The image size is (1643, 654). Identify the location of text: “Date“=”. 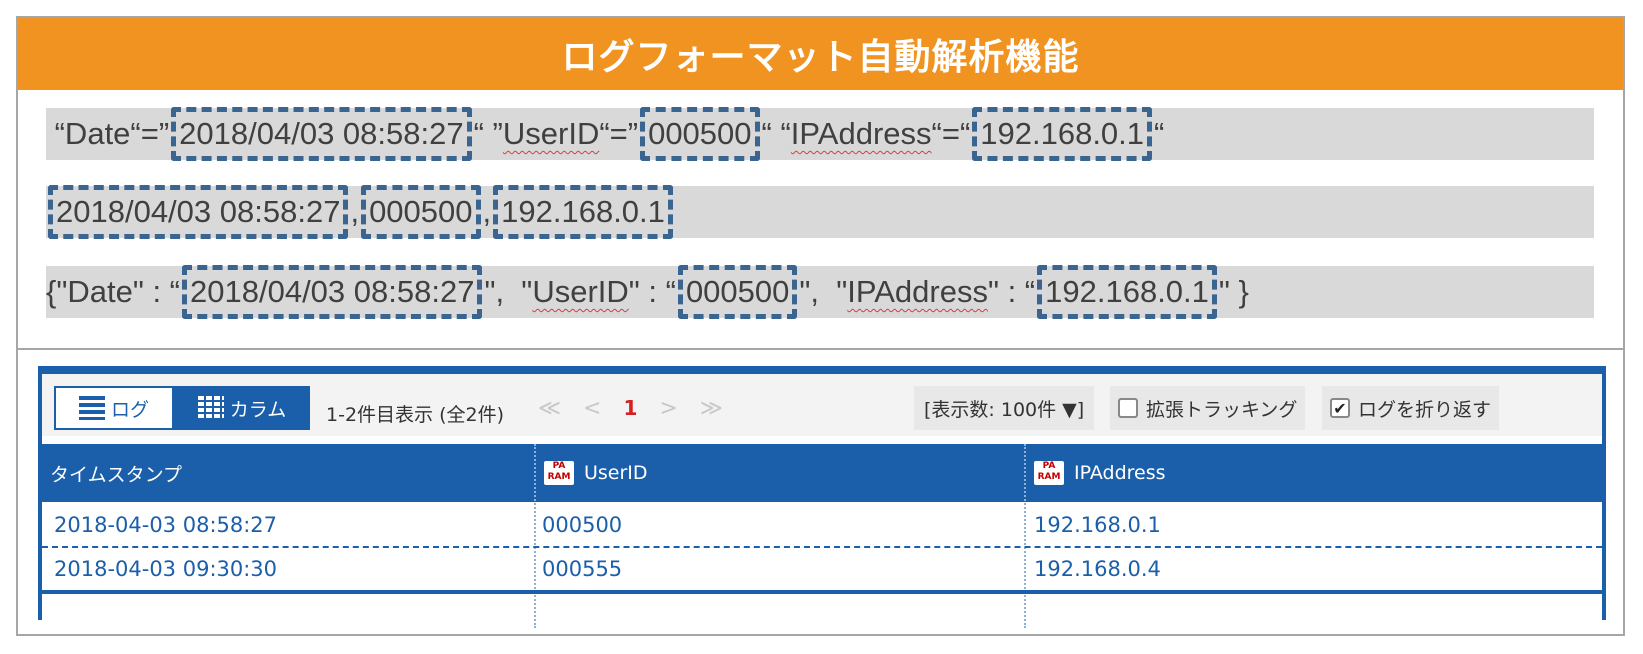
(108, 133).